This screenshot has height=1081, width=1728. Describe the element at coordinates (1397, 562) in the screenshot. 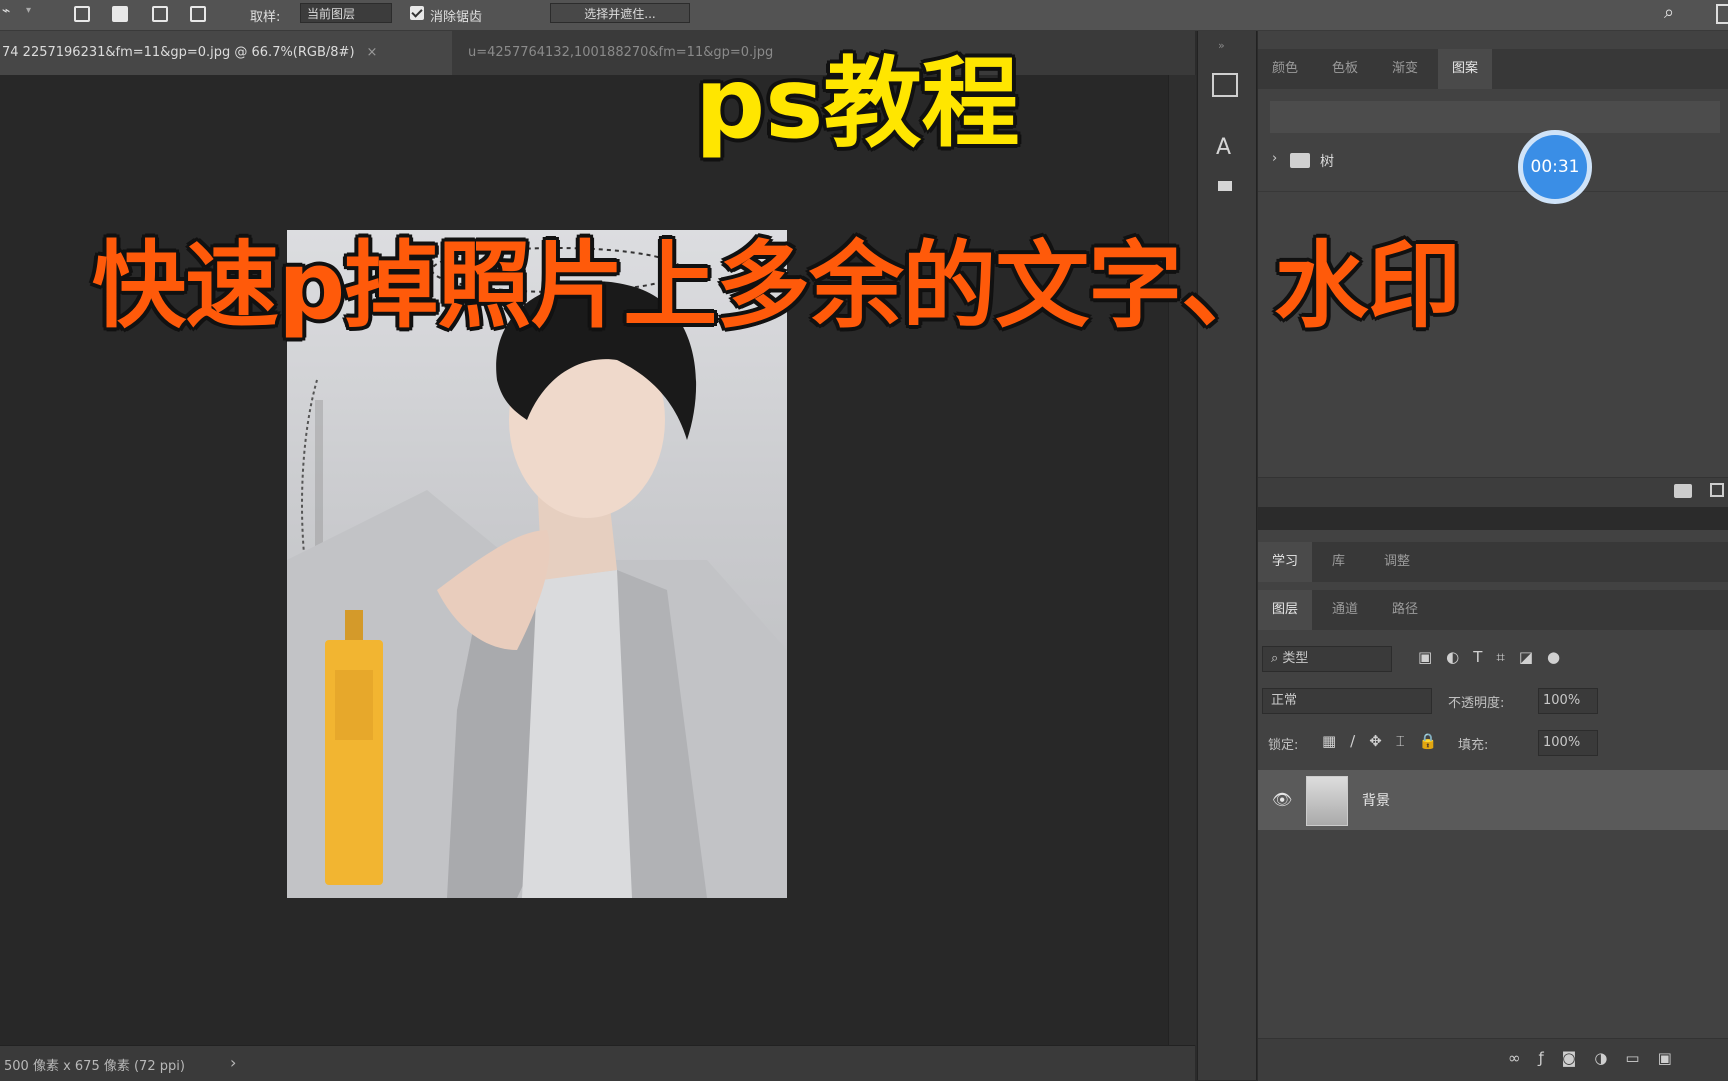

I see `tab-adjustments: 调整` at that location.